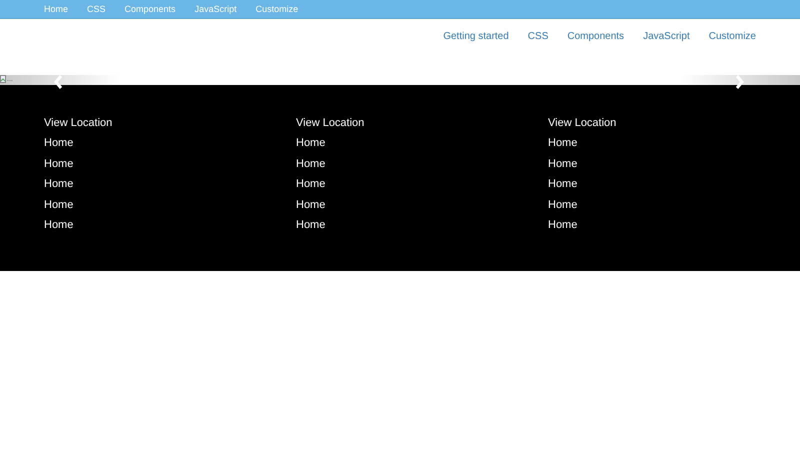  I want to click on chevron-right-icon, so click(740, 82).